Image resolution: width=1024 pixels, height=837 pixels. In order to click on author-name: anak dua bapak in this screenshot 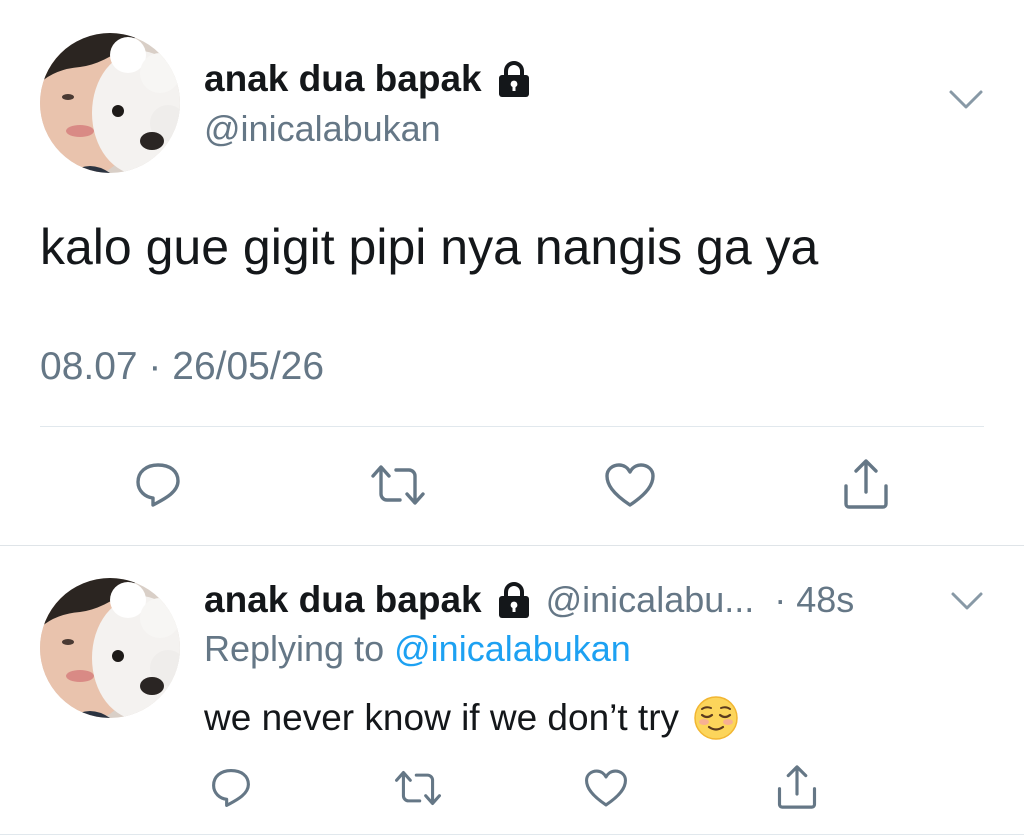, I will do `click(368, 79)`.